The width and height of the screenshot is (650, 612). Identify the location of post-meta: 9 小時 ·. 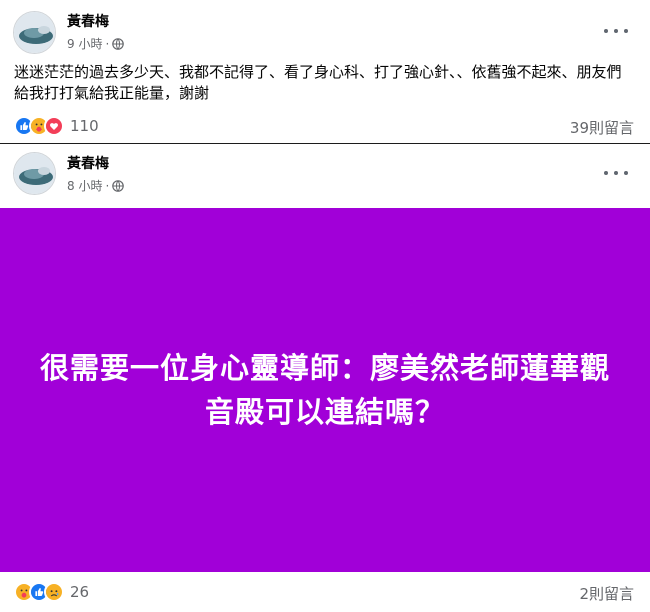
(96, 43).